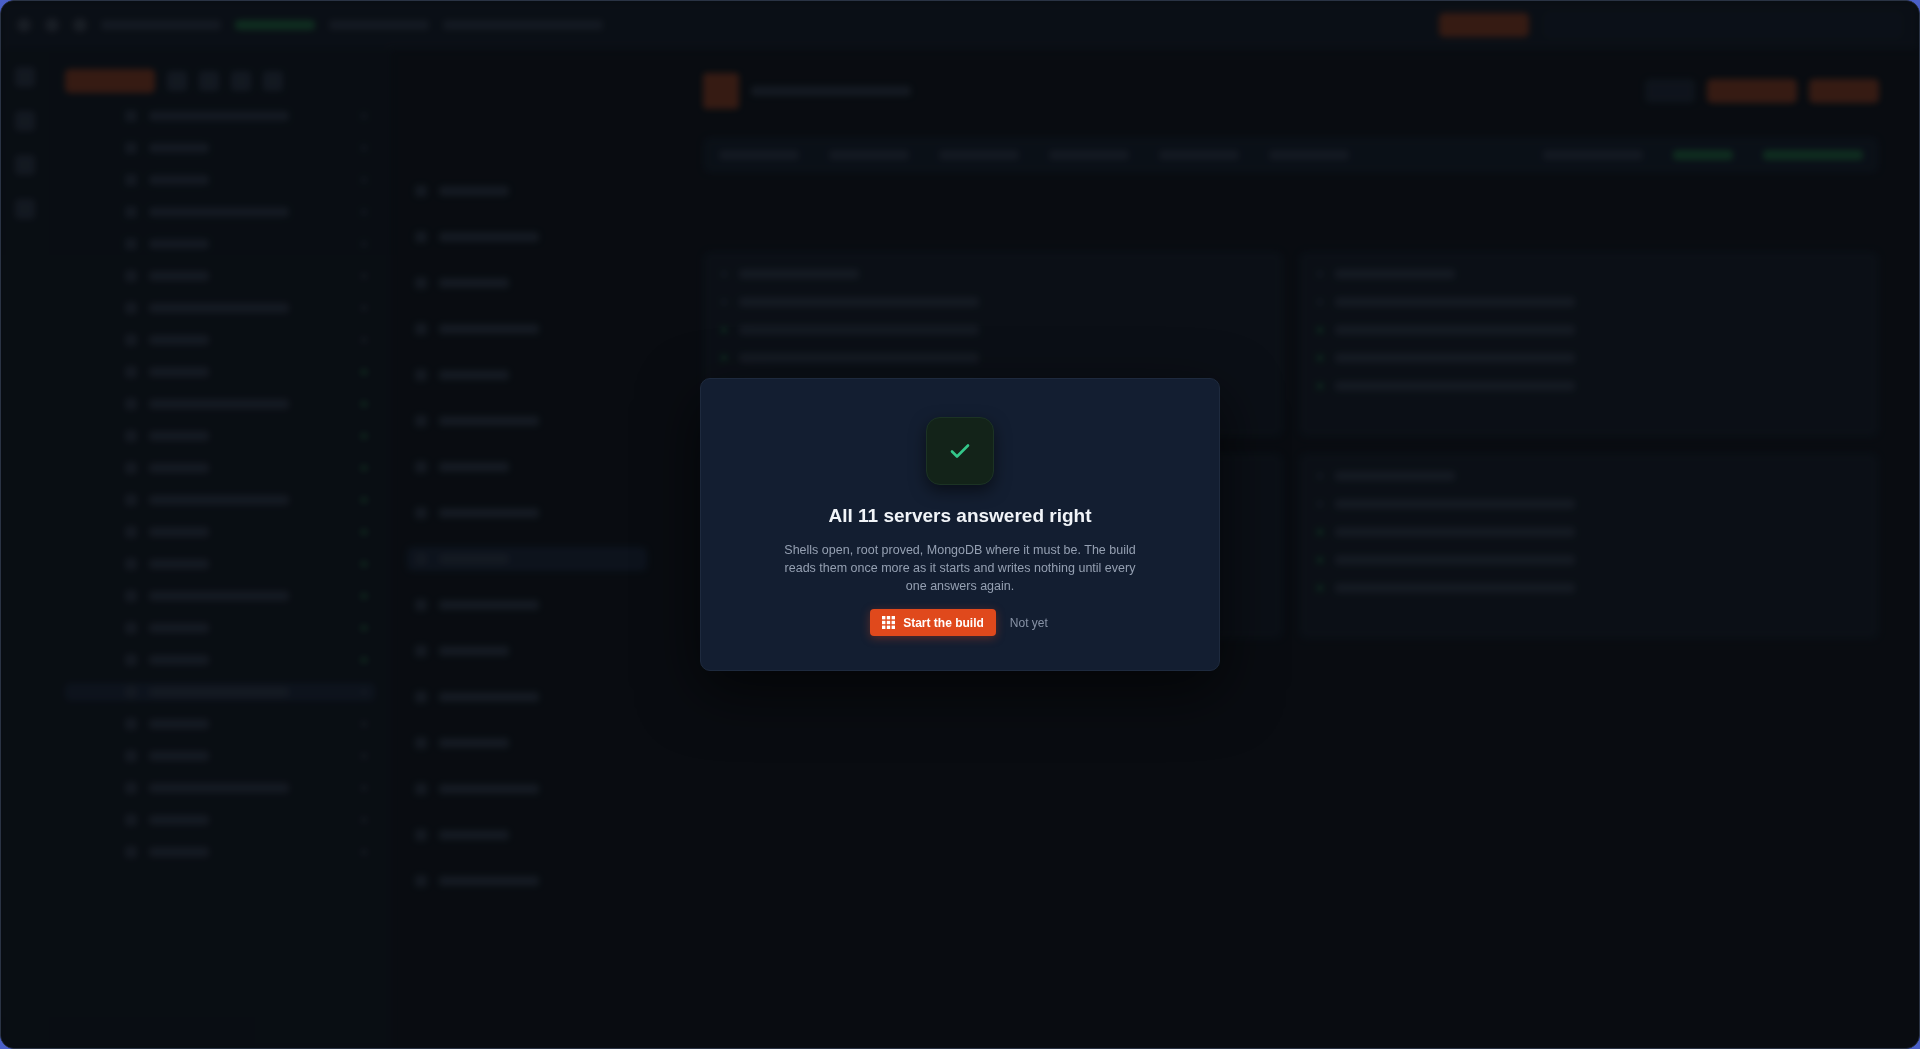 The height and width of the screenshot is (1049, 1920). What do you see at coordinates (1028, 622) in the screenshot?
I see `not-yet-button: Not yet` at bounding box center [1028, 622].